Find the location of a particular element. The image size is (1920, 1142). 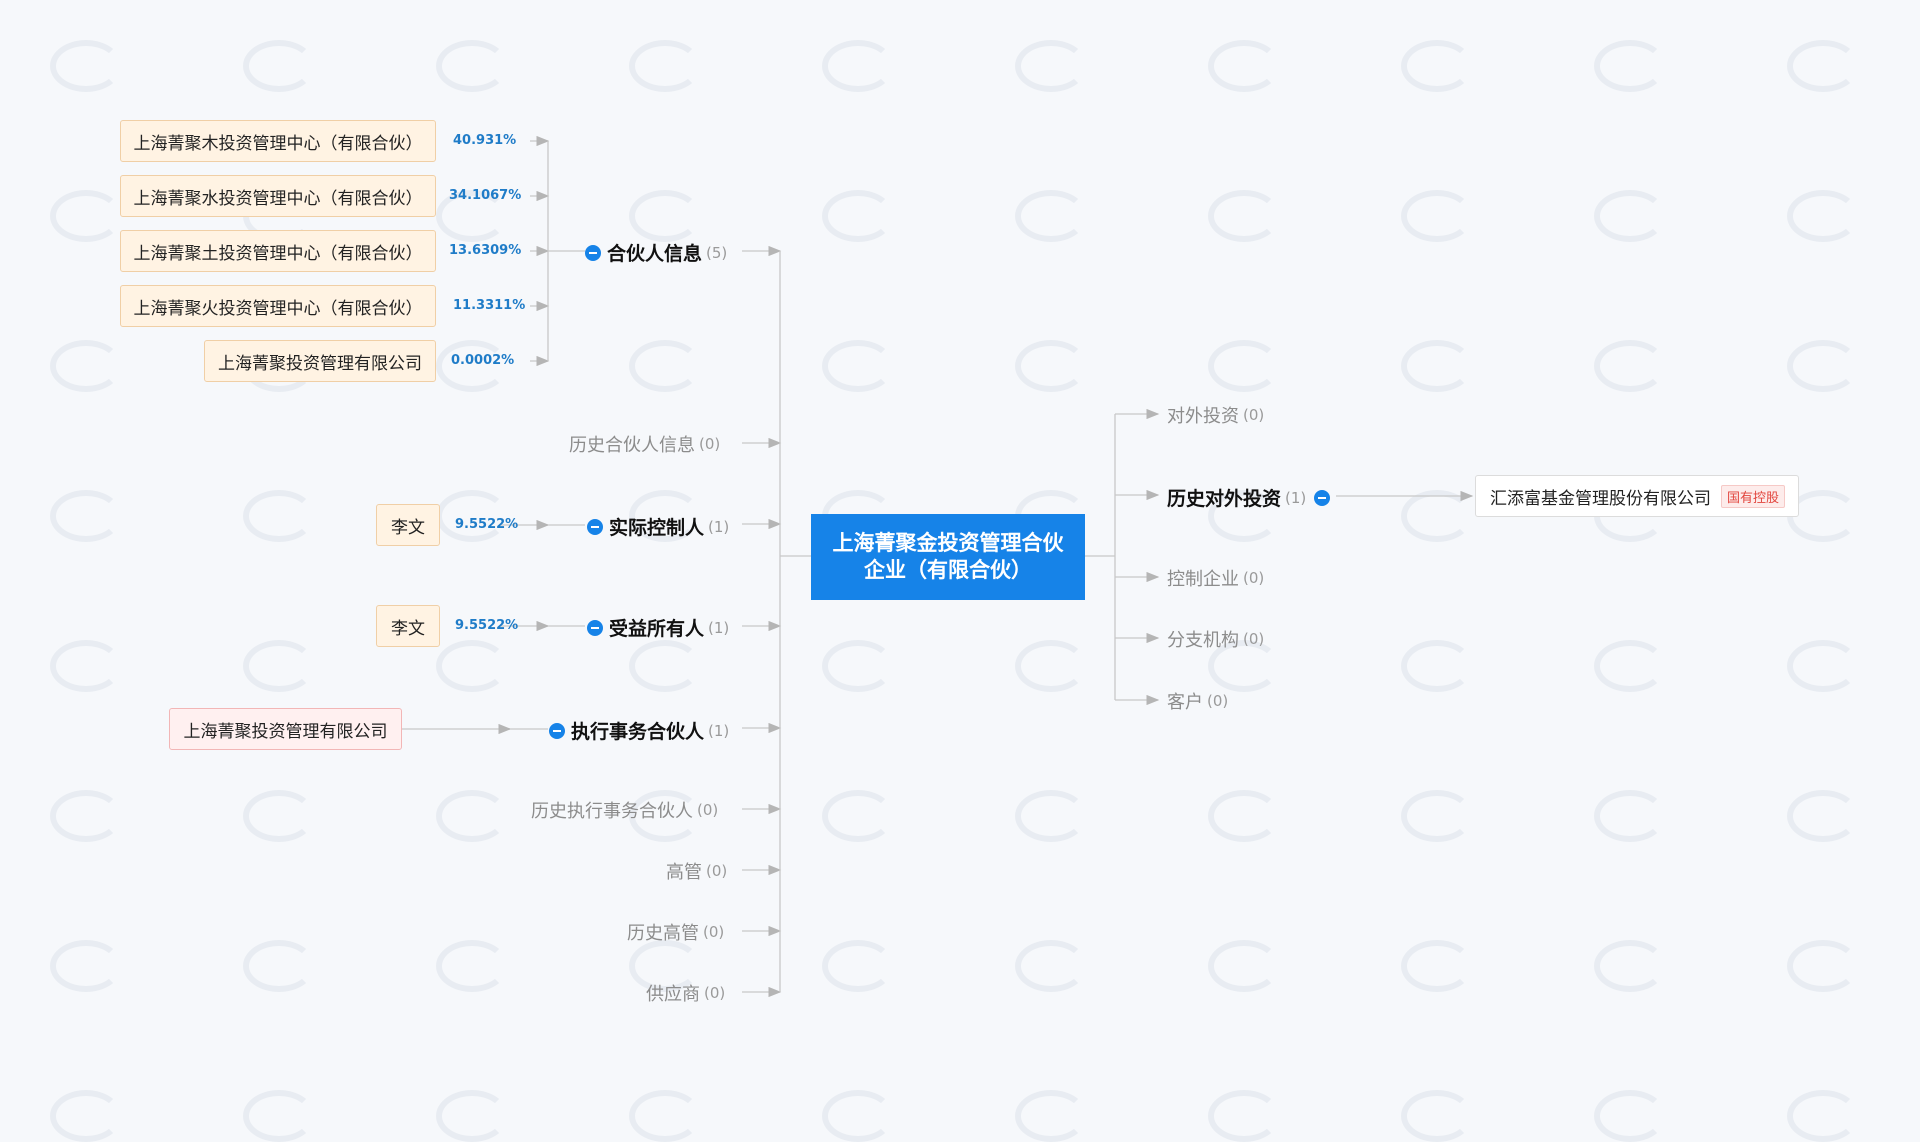

group-history-executive-partner-count: (0) is located at coordinates (708, 810).